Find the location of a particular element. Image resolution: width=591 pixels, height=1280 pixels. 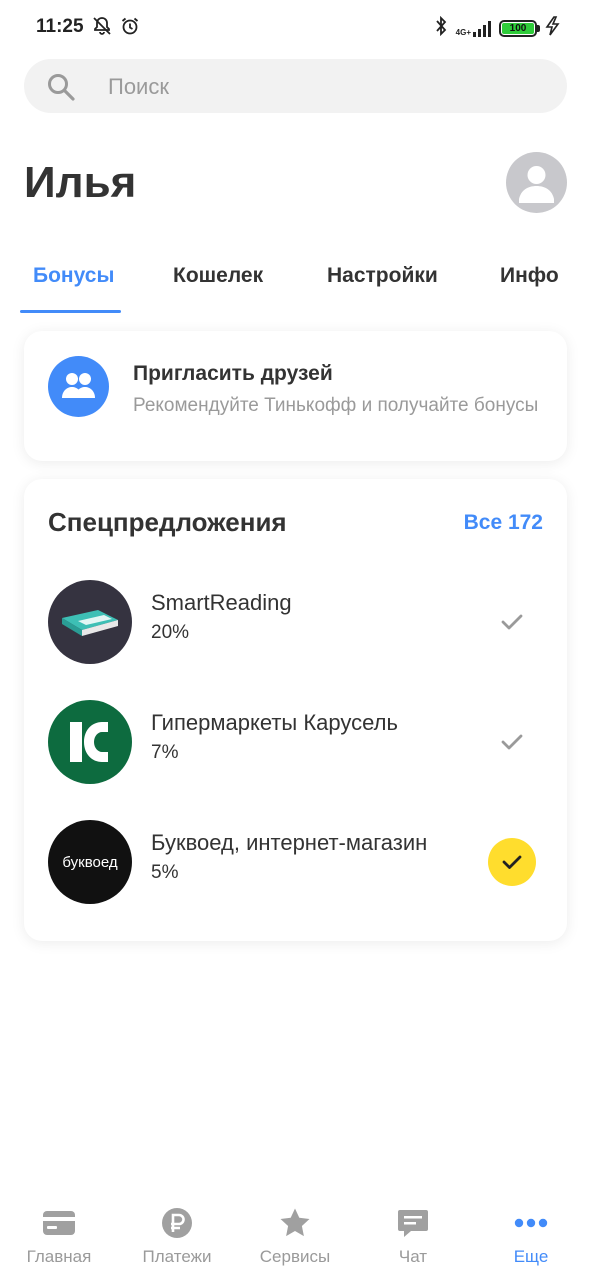

offer-item-bukvoed: буквоед Буквоед, интернет-магазин 5% is located at coordinates (295, 860).